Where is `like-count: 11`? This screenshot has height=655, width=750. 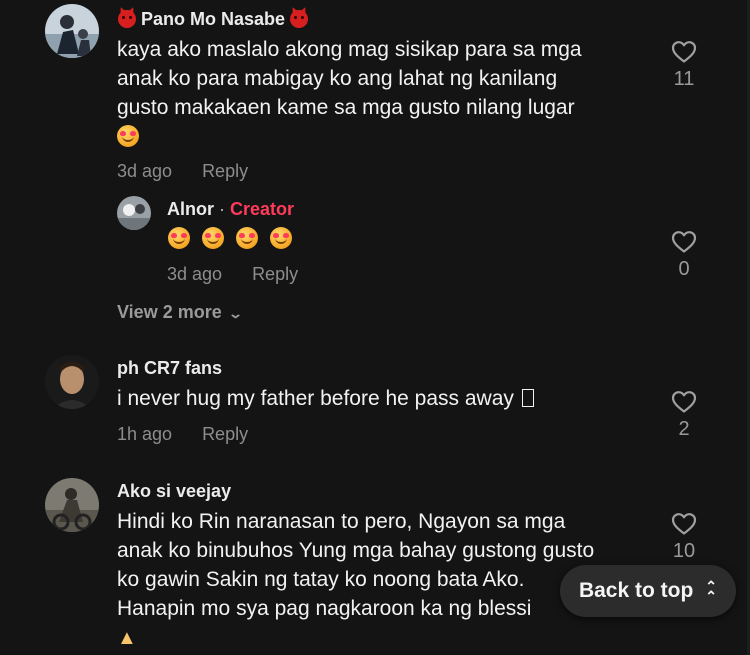
like-count: 11 is located at coordinates (684, 79).